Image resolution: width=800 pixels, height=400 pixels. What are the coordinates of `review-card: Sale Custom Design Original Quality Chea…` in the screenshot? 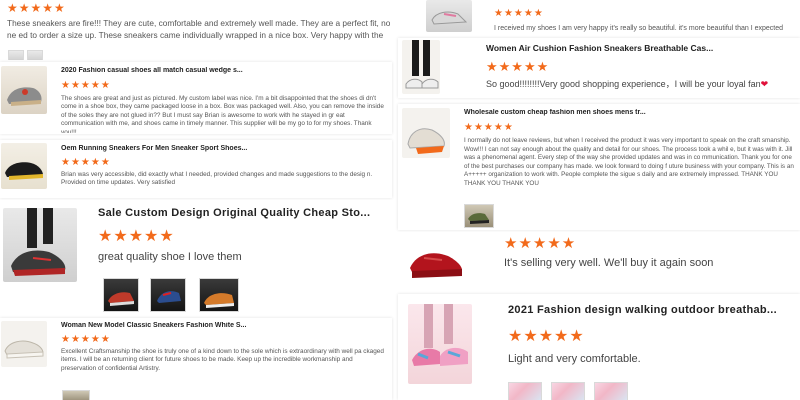 It's located at (199, 256).